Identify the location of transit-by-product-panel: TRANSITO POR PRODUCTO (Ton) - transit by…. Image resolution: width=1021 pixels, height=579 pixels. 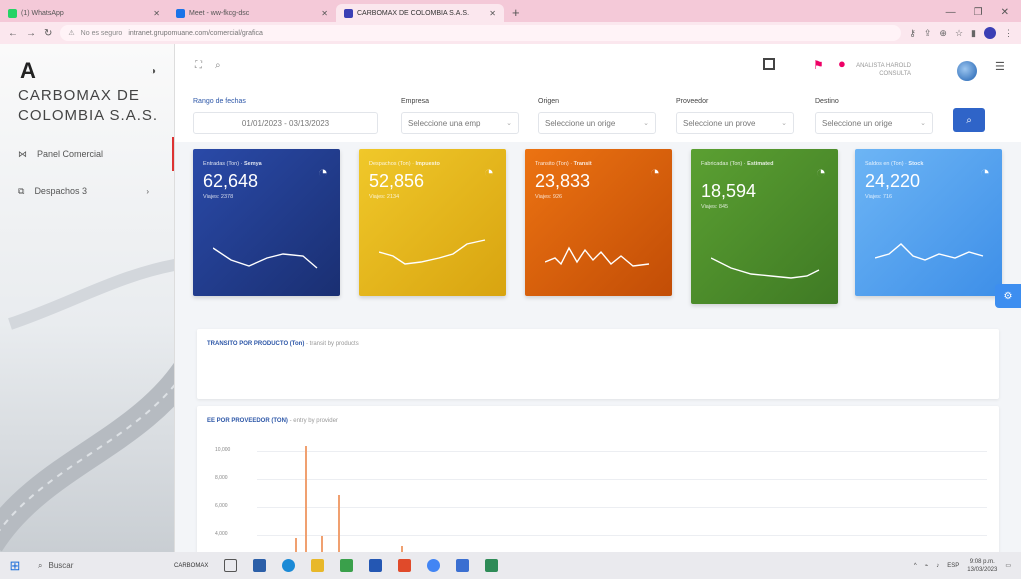
(598, 364).